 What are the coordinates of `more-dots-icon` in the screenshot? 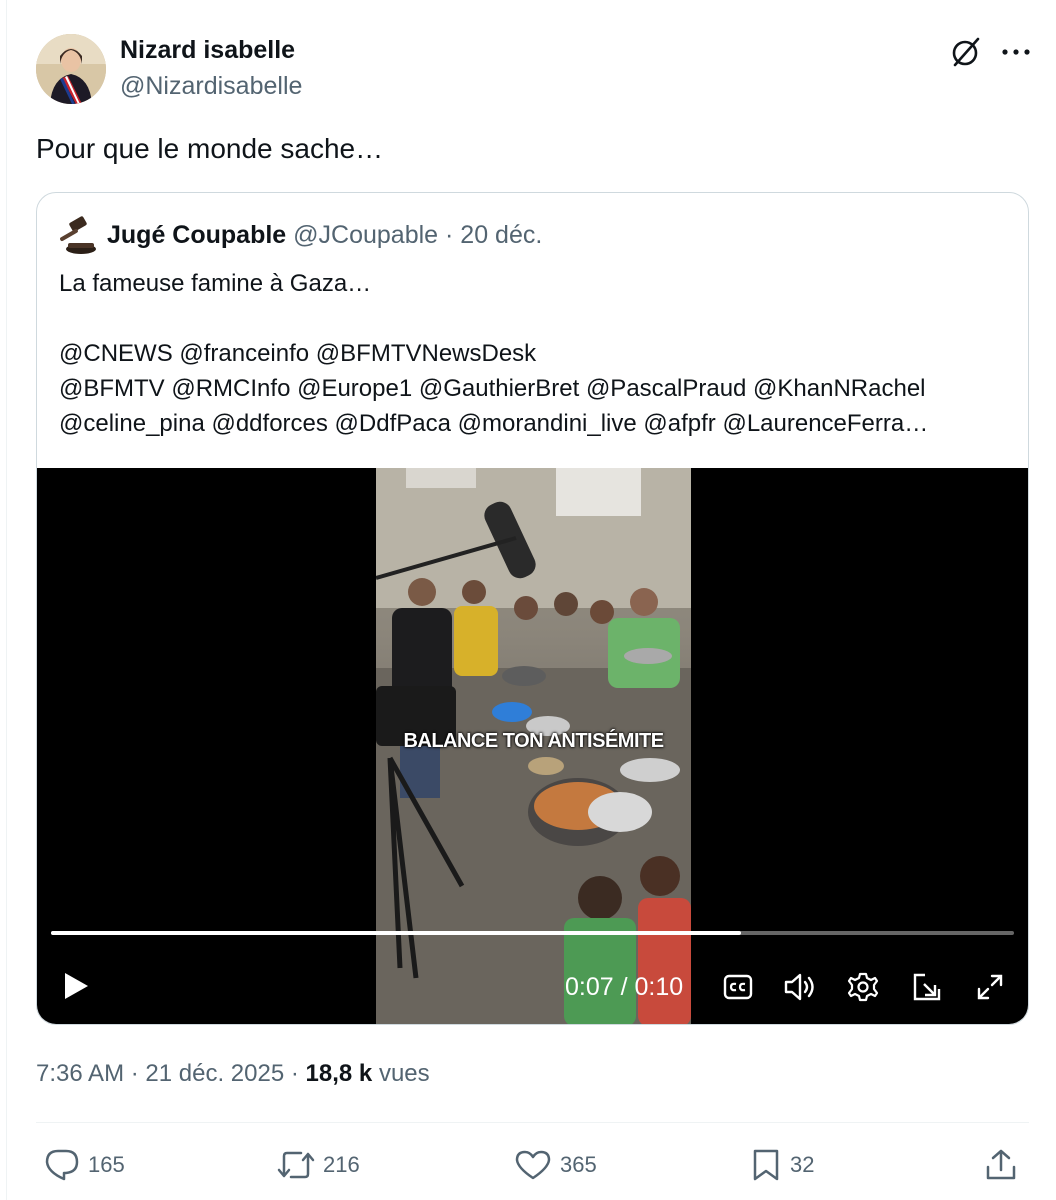 It's located at (1016, 52).